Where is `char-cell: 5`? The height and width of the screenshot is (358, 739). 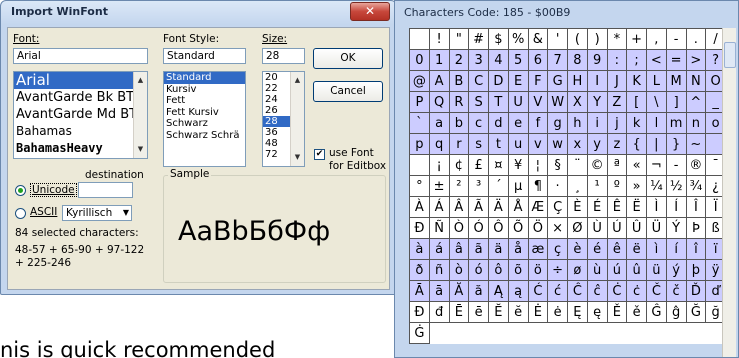
char-cell: 5 is located at coordinates (518, 60).